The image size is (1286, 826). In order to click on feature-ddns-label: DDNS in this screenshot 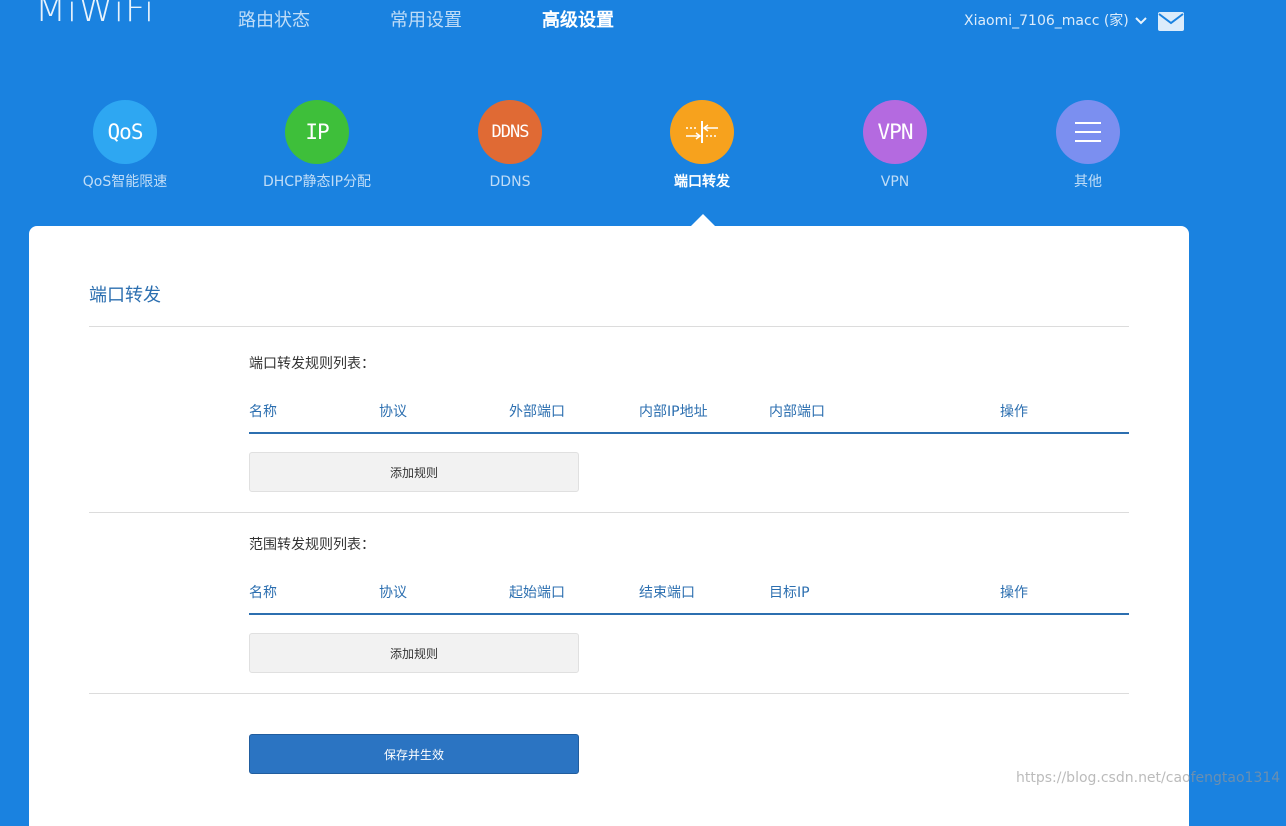, I will do `click(510, 182)`.